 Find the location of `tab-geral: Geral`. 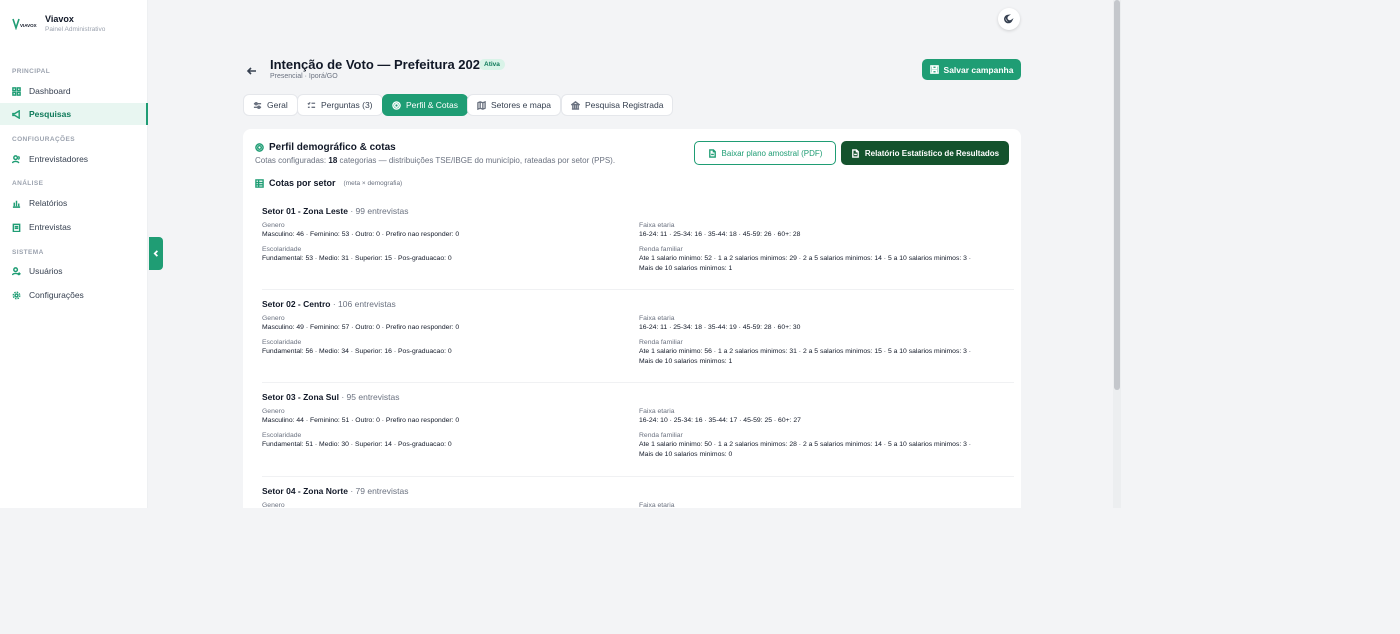

tab-geral: Geral is located at coordinates (270, 105).